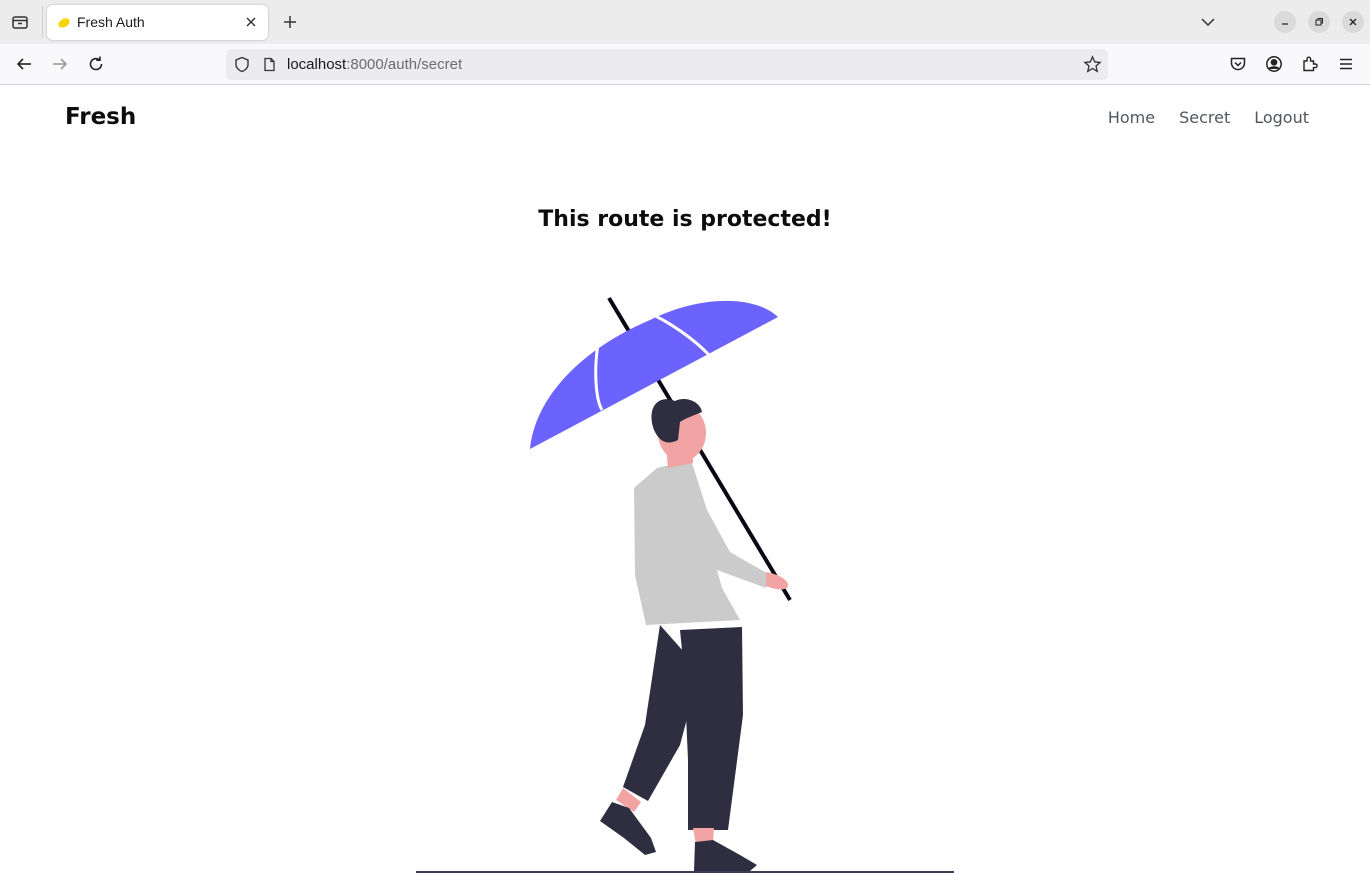 The width and height of the screenshot is (1370, 873). What do you see at coordinates (42, 22) in the screenshot?
I see `tab-separator` at bounding box center [42, 22].